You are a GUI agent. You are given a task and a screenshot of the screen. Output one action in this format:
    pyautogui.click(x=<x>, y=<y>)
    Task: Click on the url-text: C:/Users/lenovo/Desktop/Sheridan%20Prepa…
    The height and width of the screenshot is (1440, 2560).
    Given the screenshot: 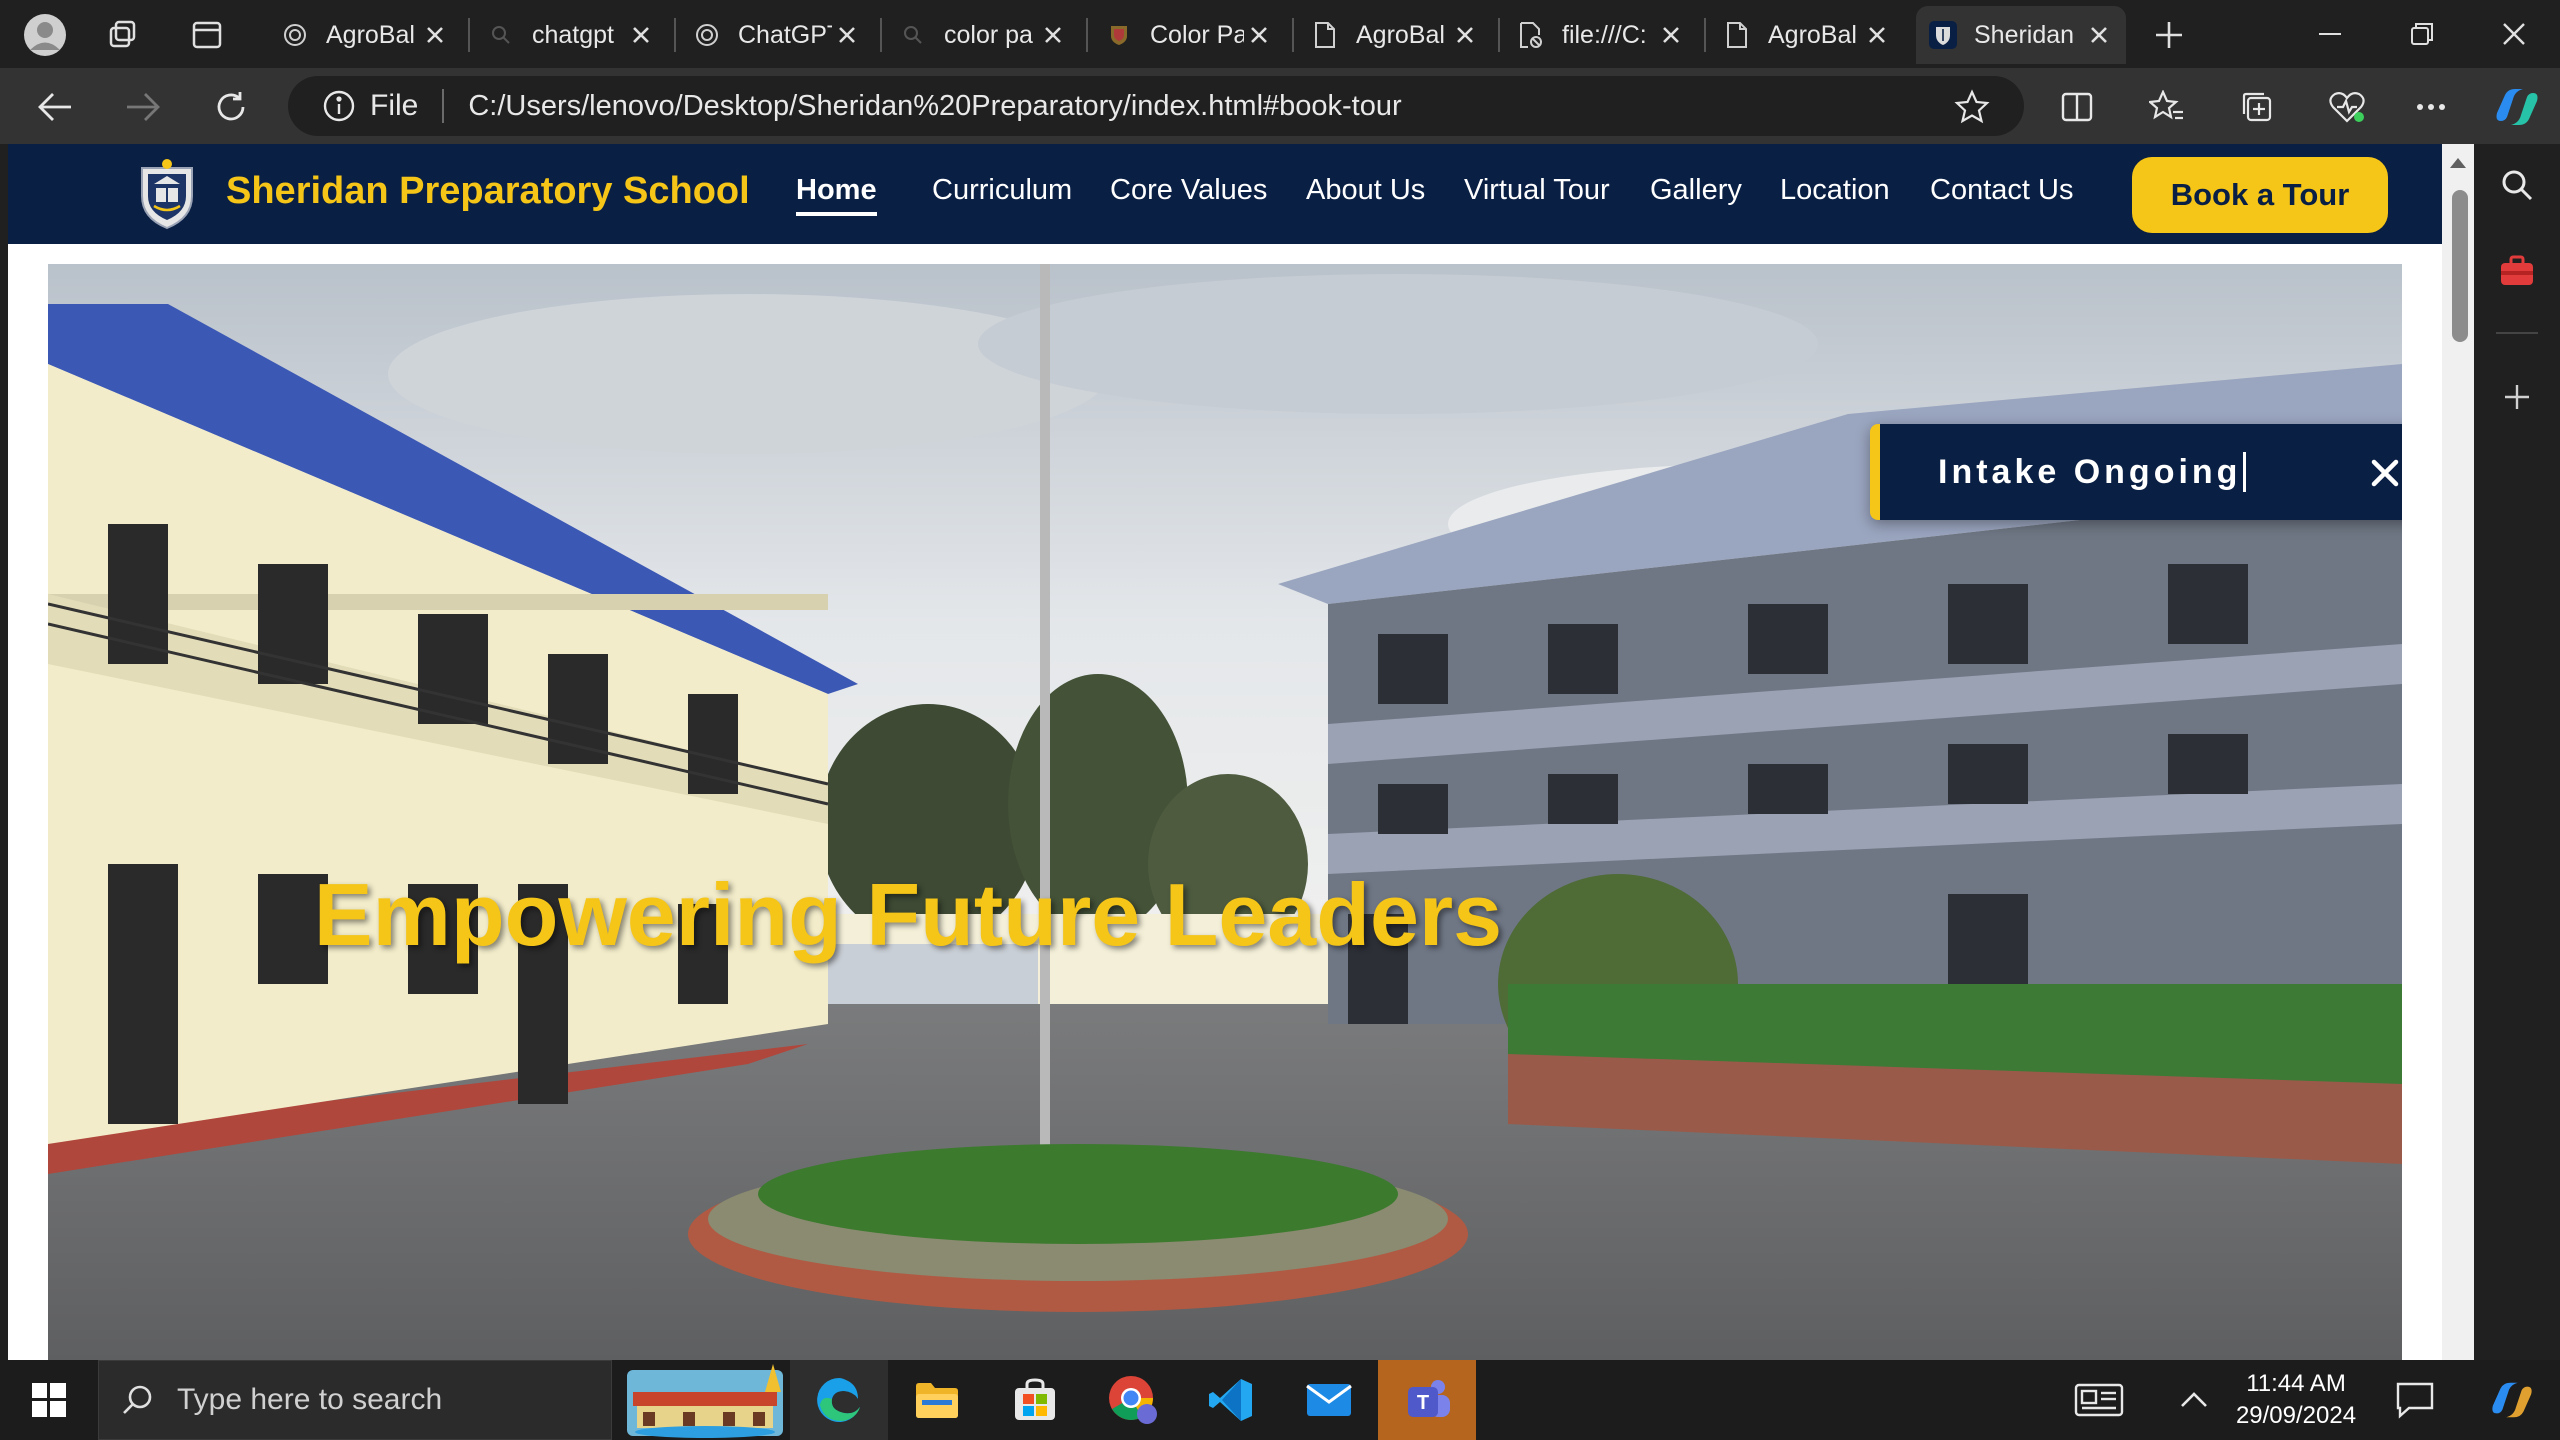 What is the action you would take?
    pyautogui.click(x=934, y=106)
    